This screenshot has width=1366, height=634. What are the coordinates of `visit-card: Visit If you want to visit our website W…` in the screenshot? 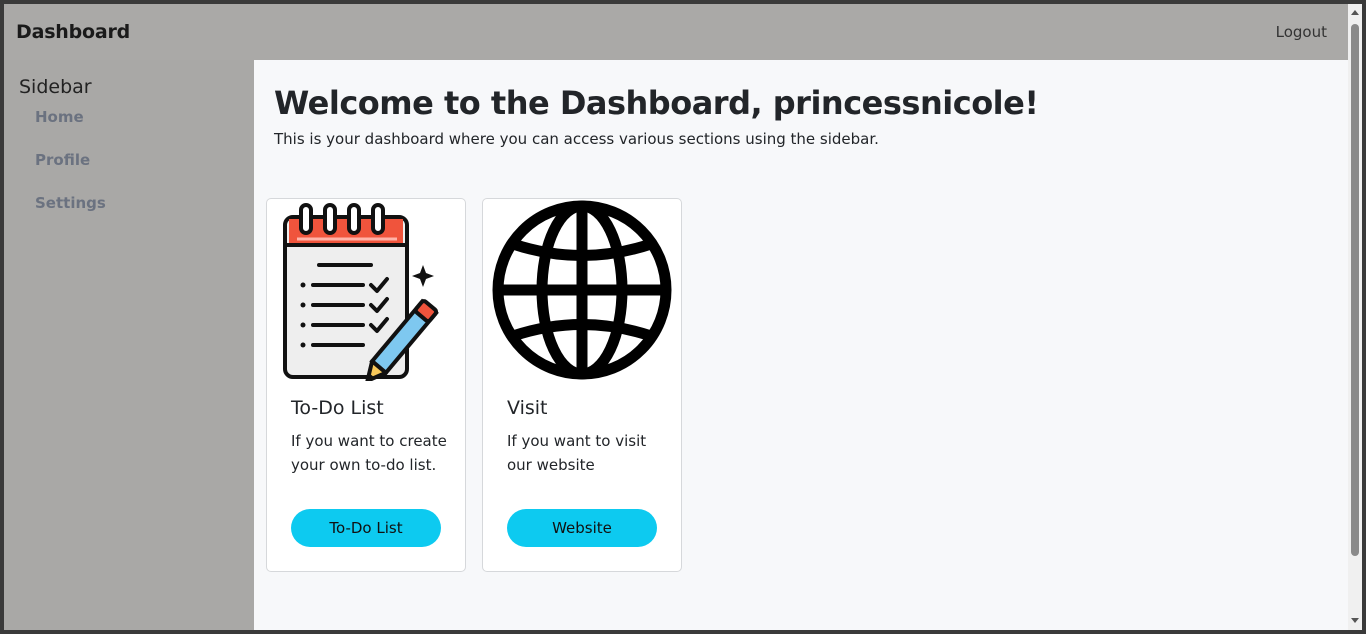 It's located at (582, 385).